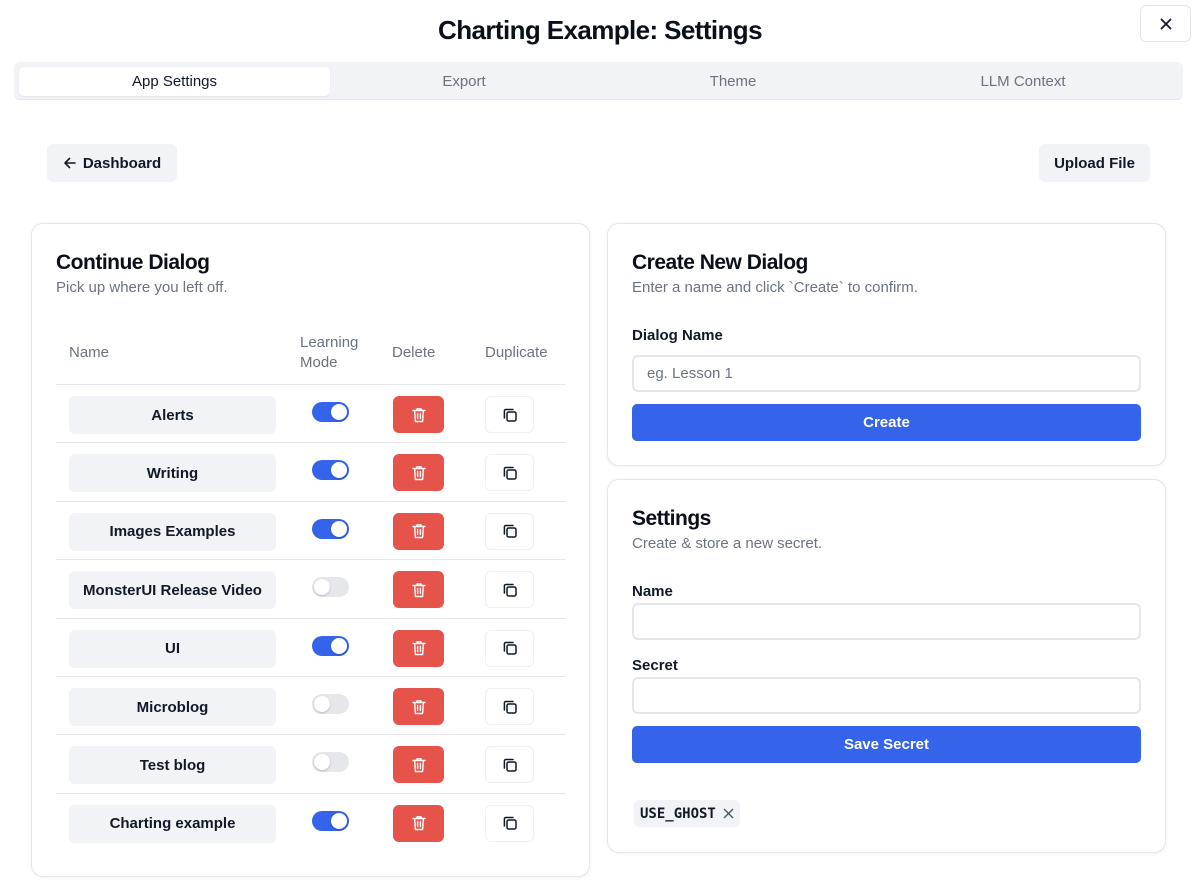 The width and height of the screenshot is (1200, 889). Describe the element at coordinates (886, 621) in the screenshot. I see `secret-name-input` at that location.